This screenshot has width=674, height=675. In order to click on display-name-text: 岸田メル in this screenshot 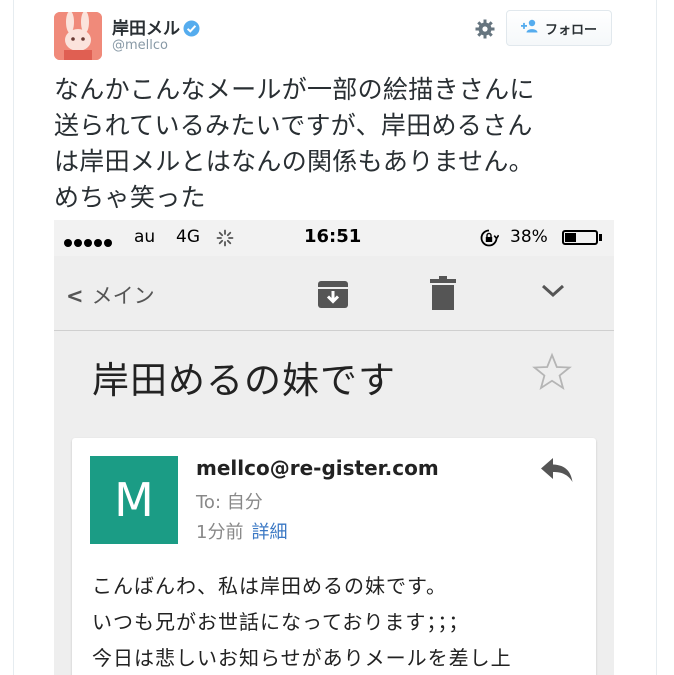, I will do `click(146, 29)`.